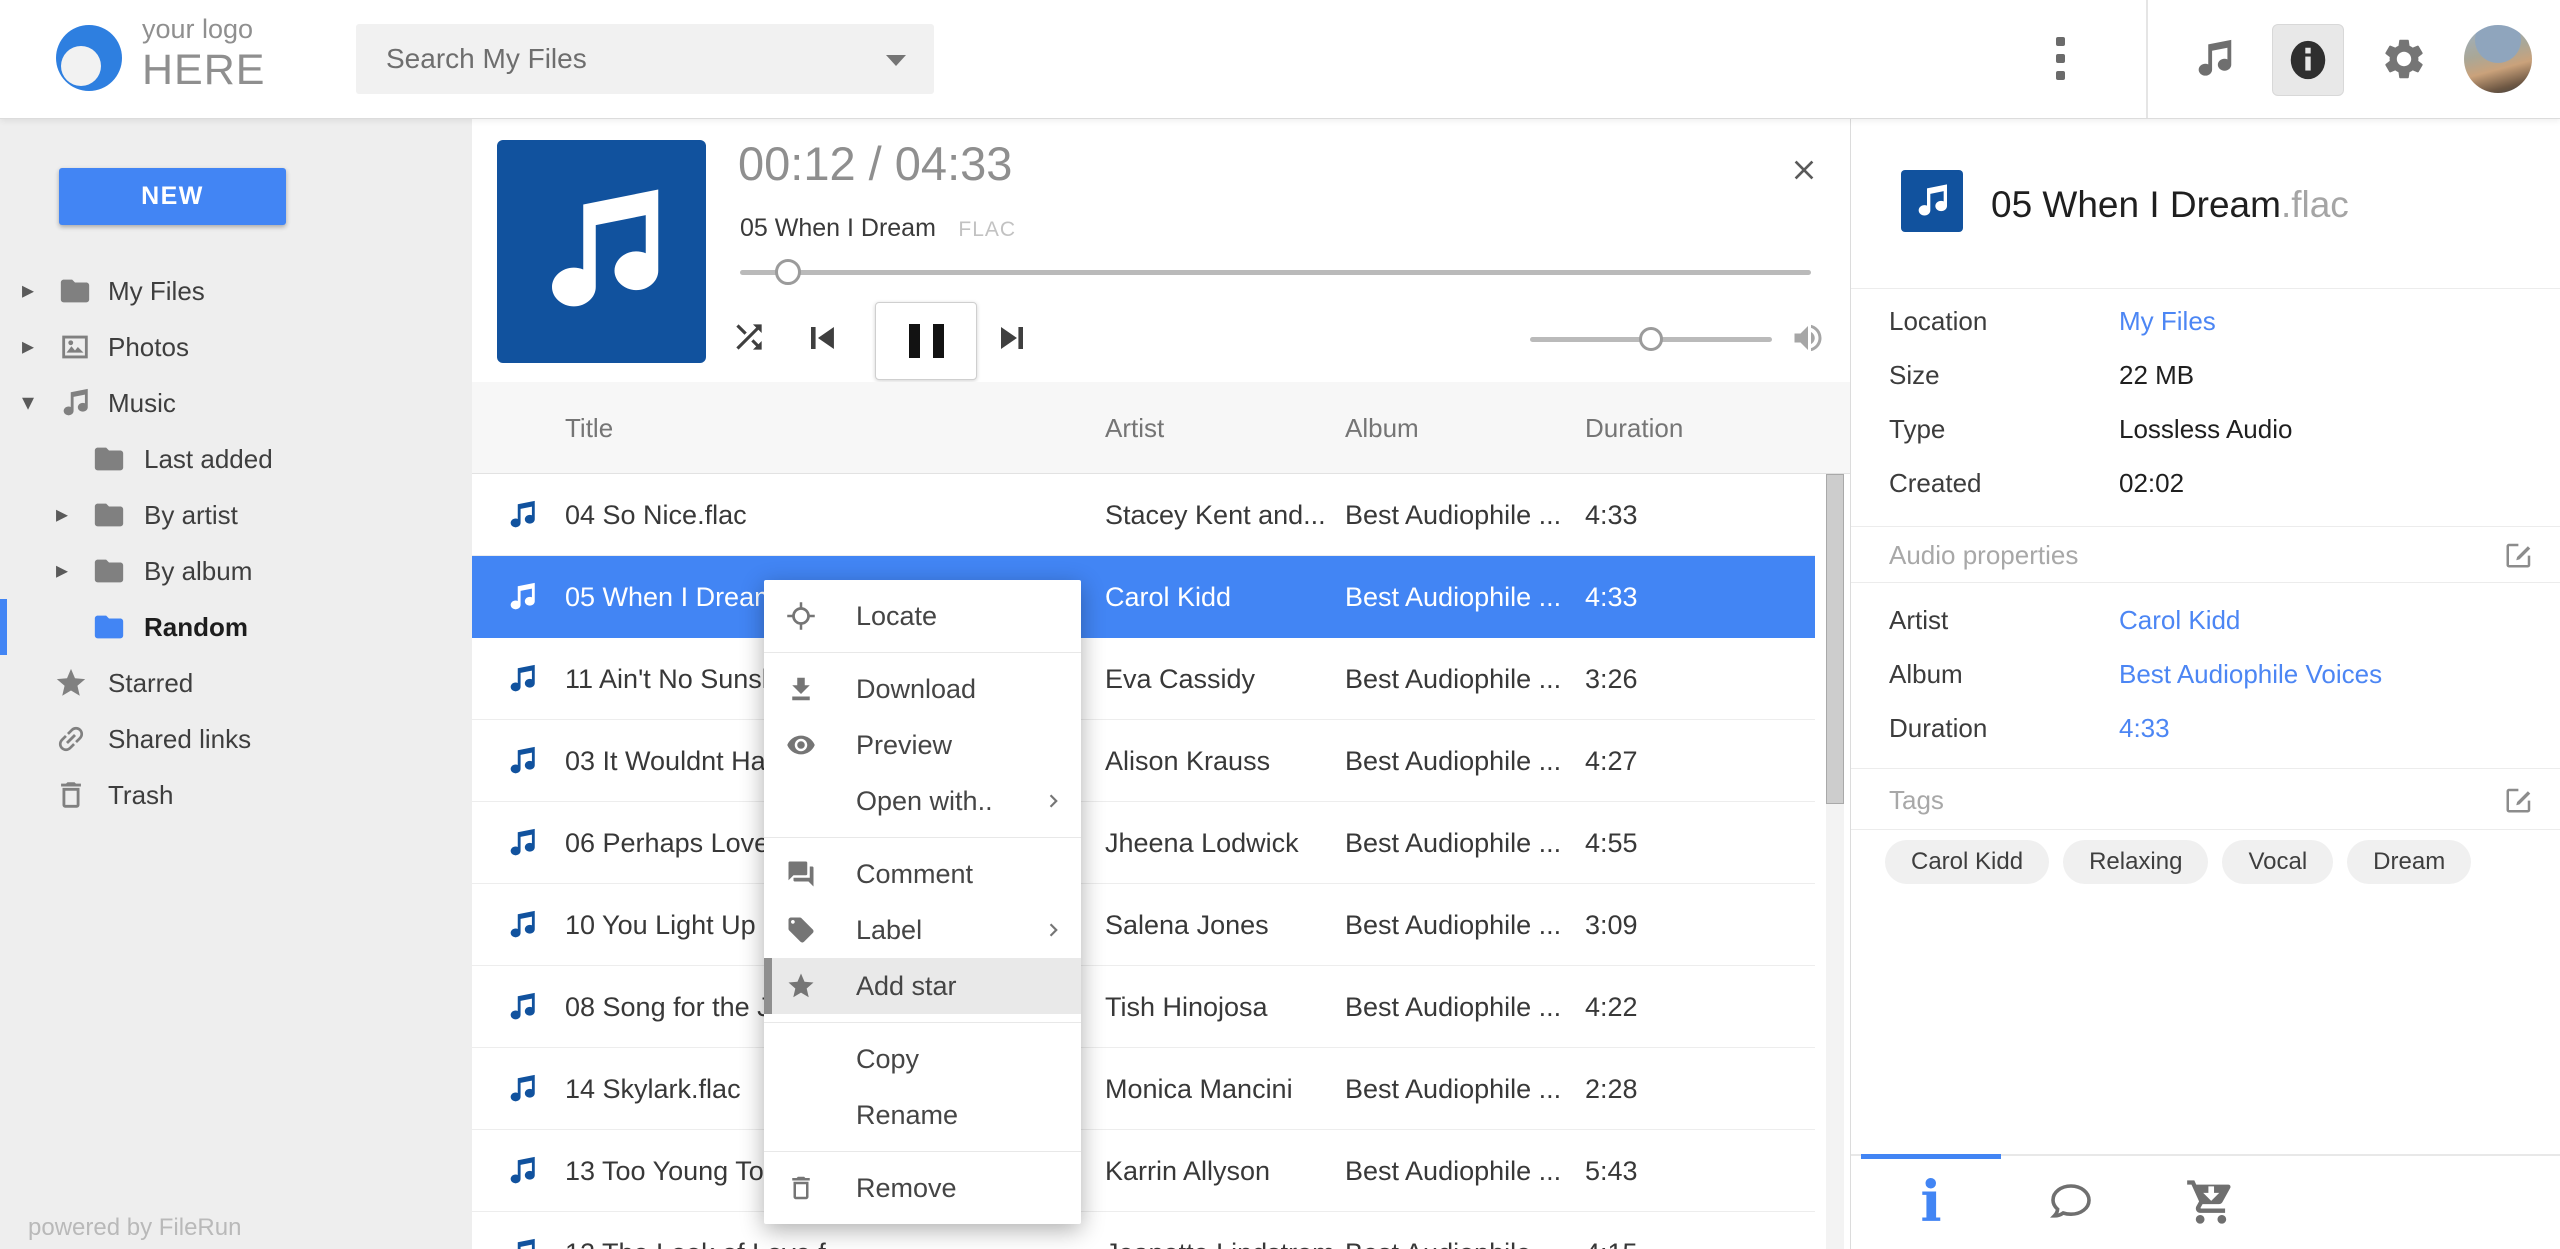  What do you see at coordinates (1835, 861) in the screenshot?
I see `table-scrollbar` at bounding box center [1835, 861].